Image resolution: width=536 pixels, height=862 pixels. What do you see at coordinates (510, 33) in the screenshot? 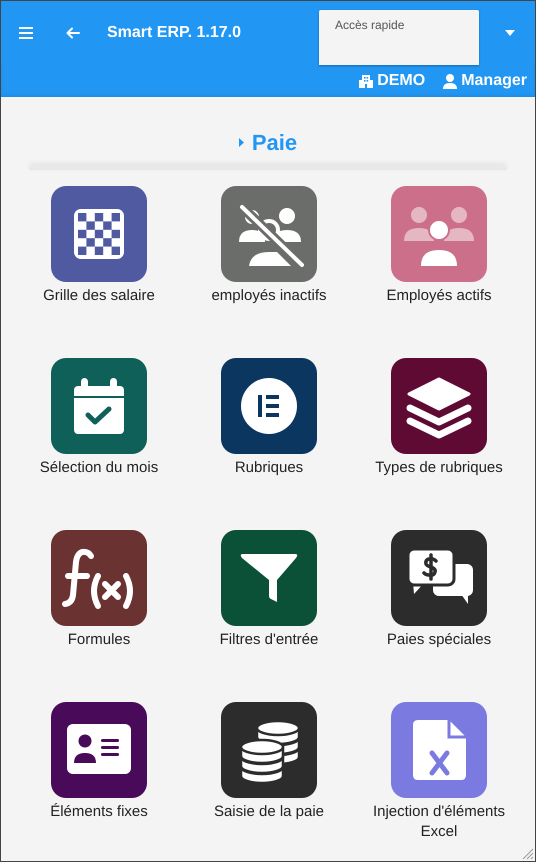
I see `dropdown-button` at bounding box center [510, 33].